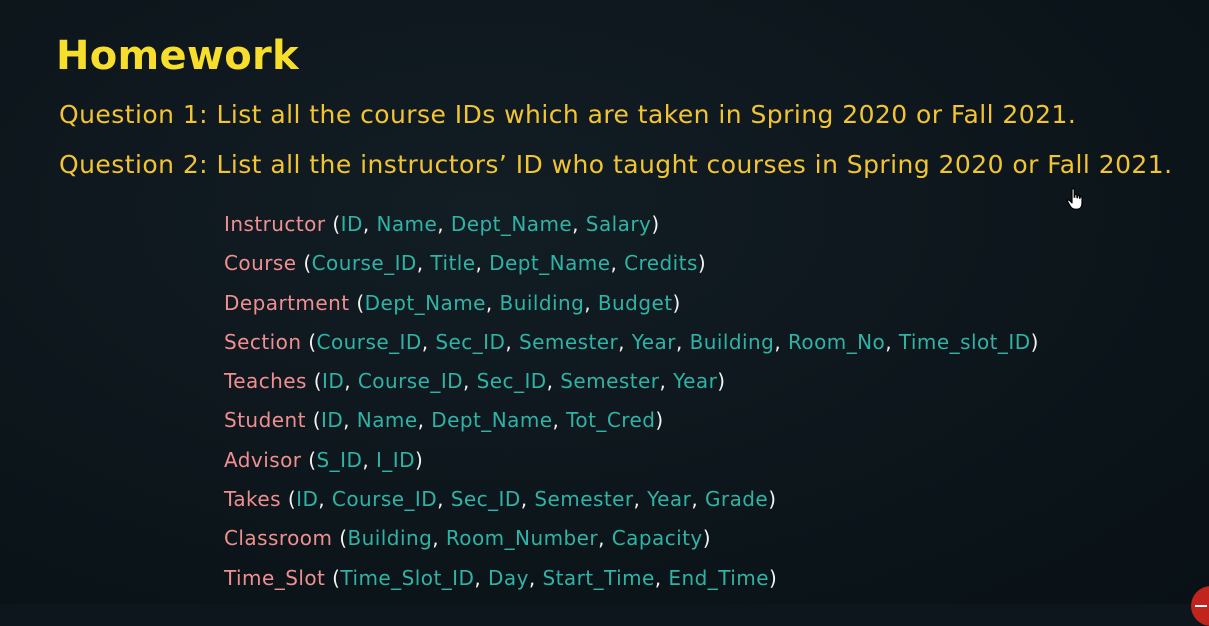  Describe the element at coordinates (287, 302) in the screenshot. I see `relation-name: Department` at that location.